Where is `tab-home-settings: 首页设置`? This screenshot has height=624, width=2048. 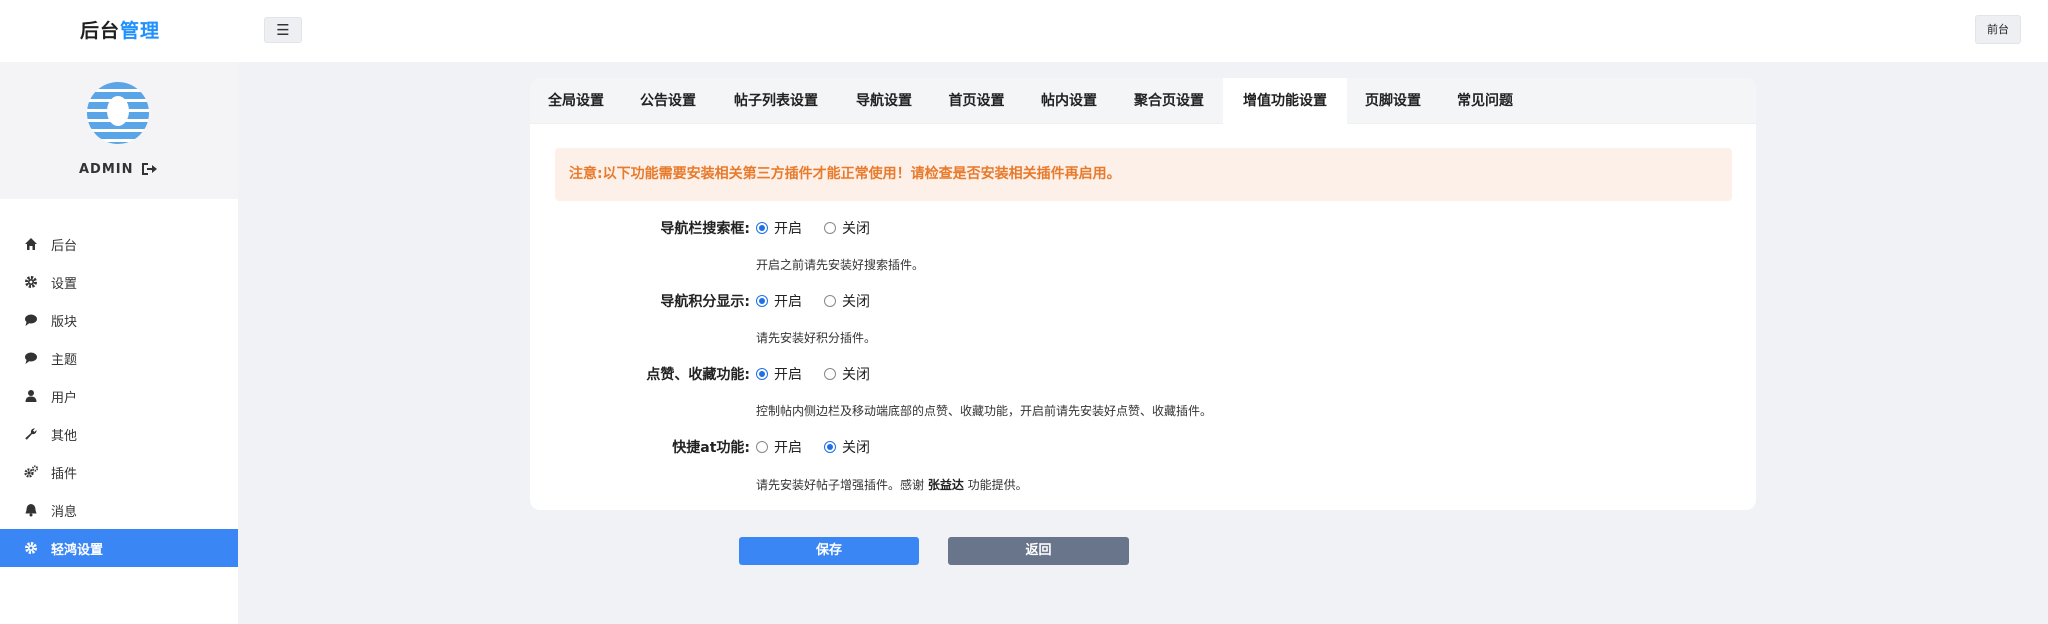
tab-home-settings: 首页设置 is located at coordinates (976, 101).